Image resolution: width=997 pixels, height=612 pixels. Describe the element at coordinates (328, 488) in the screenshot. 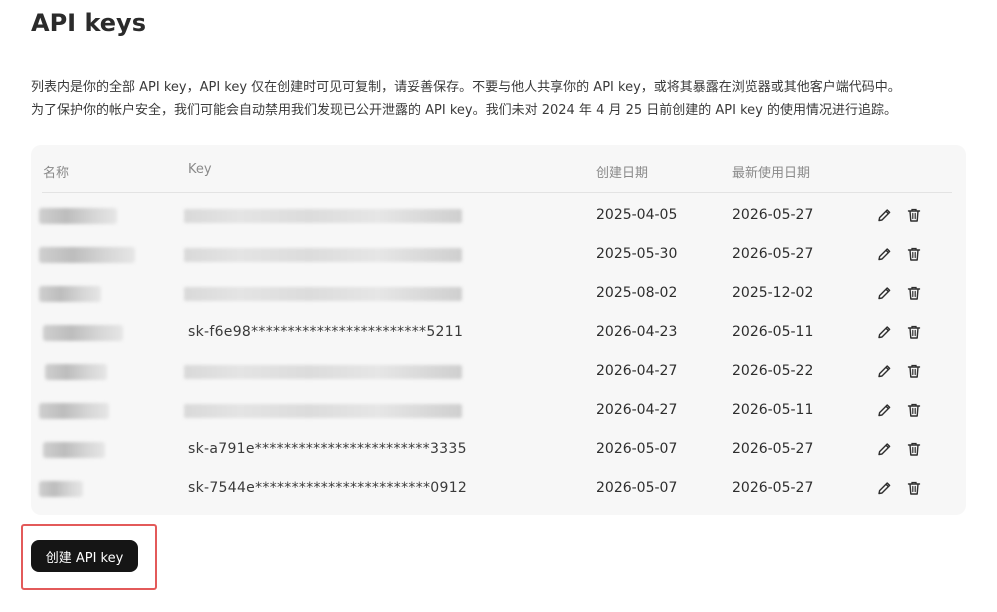

I see `key-value: sk-7544e************************0912` at that location.